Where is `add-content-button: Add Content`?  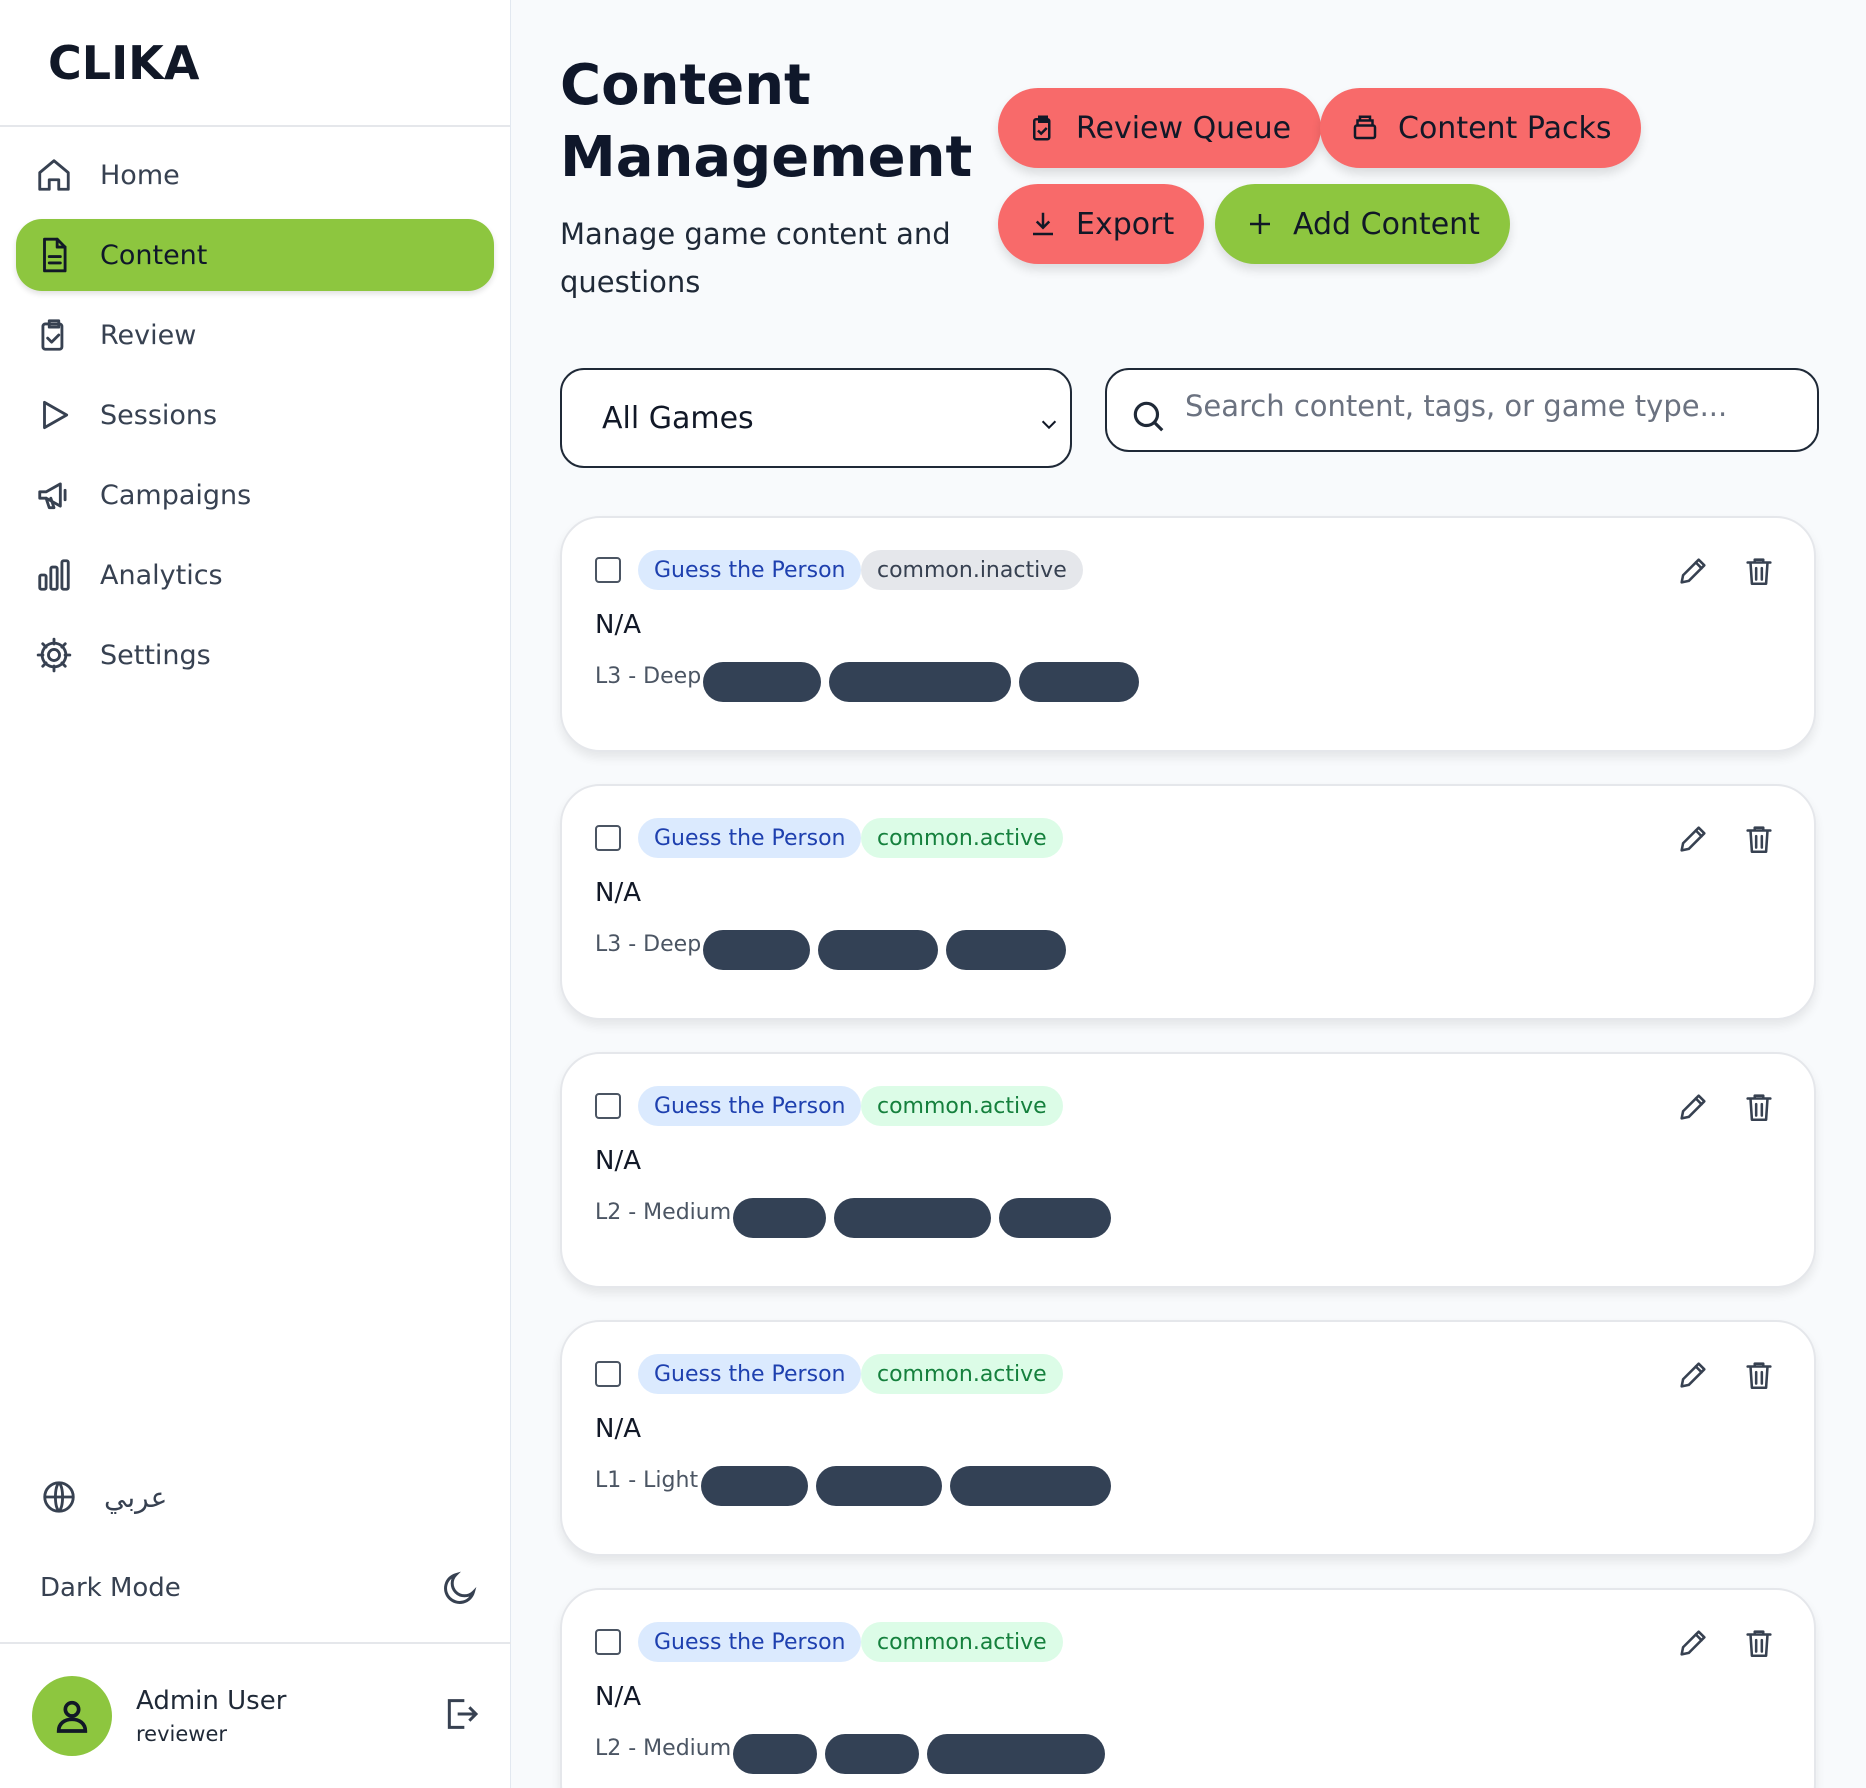 add-content-button: Add Content is located at coordinates (1362, 224).